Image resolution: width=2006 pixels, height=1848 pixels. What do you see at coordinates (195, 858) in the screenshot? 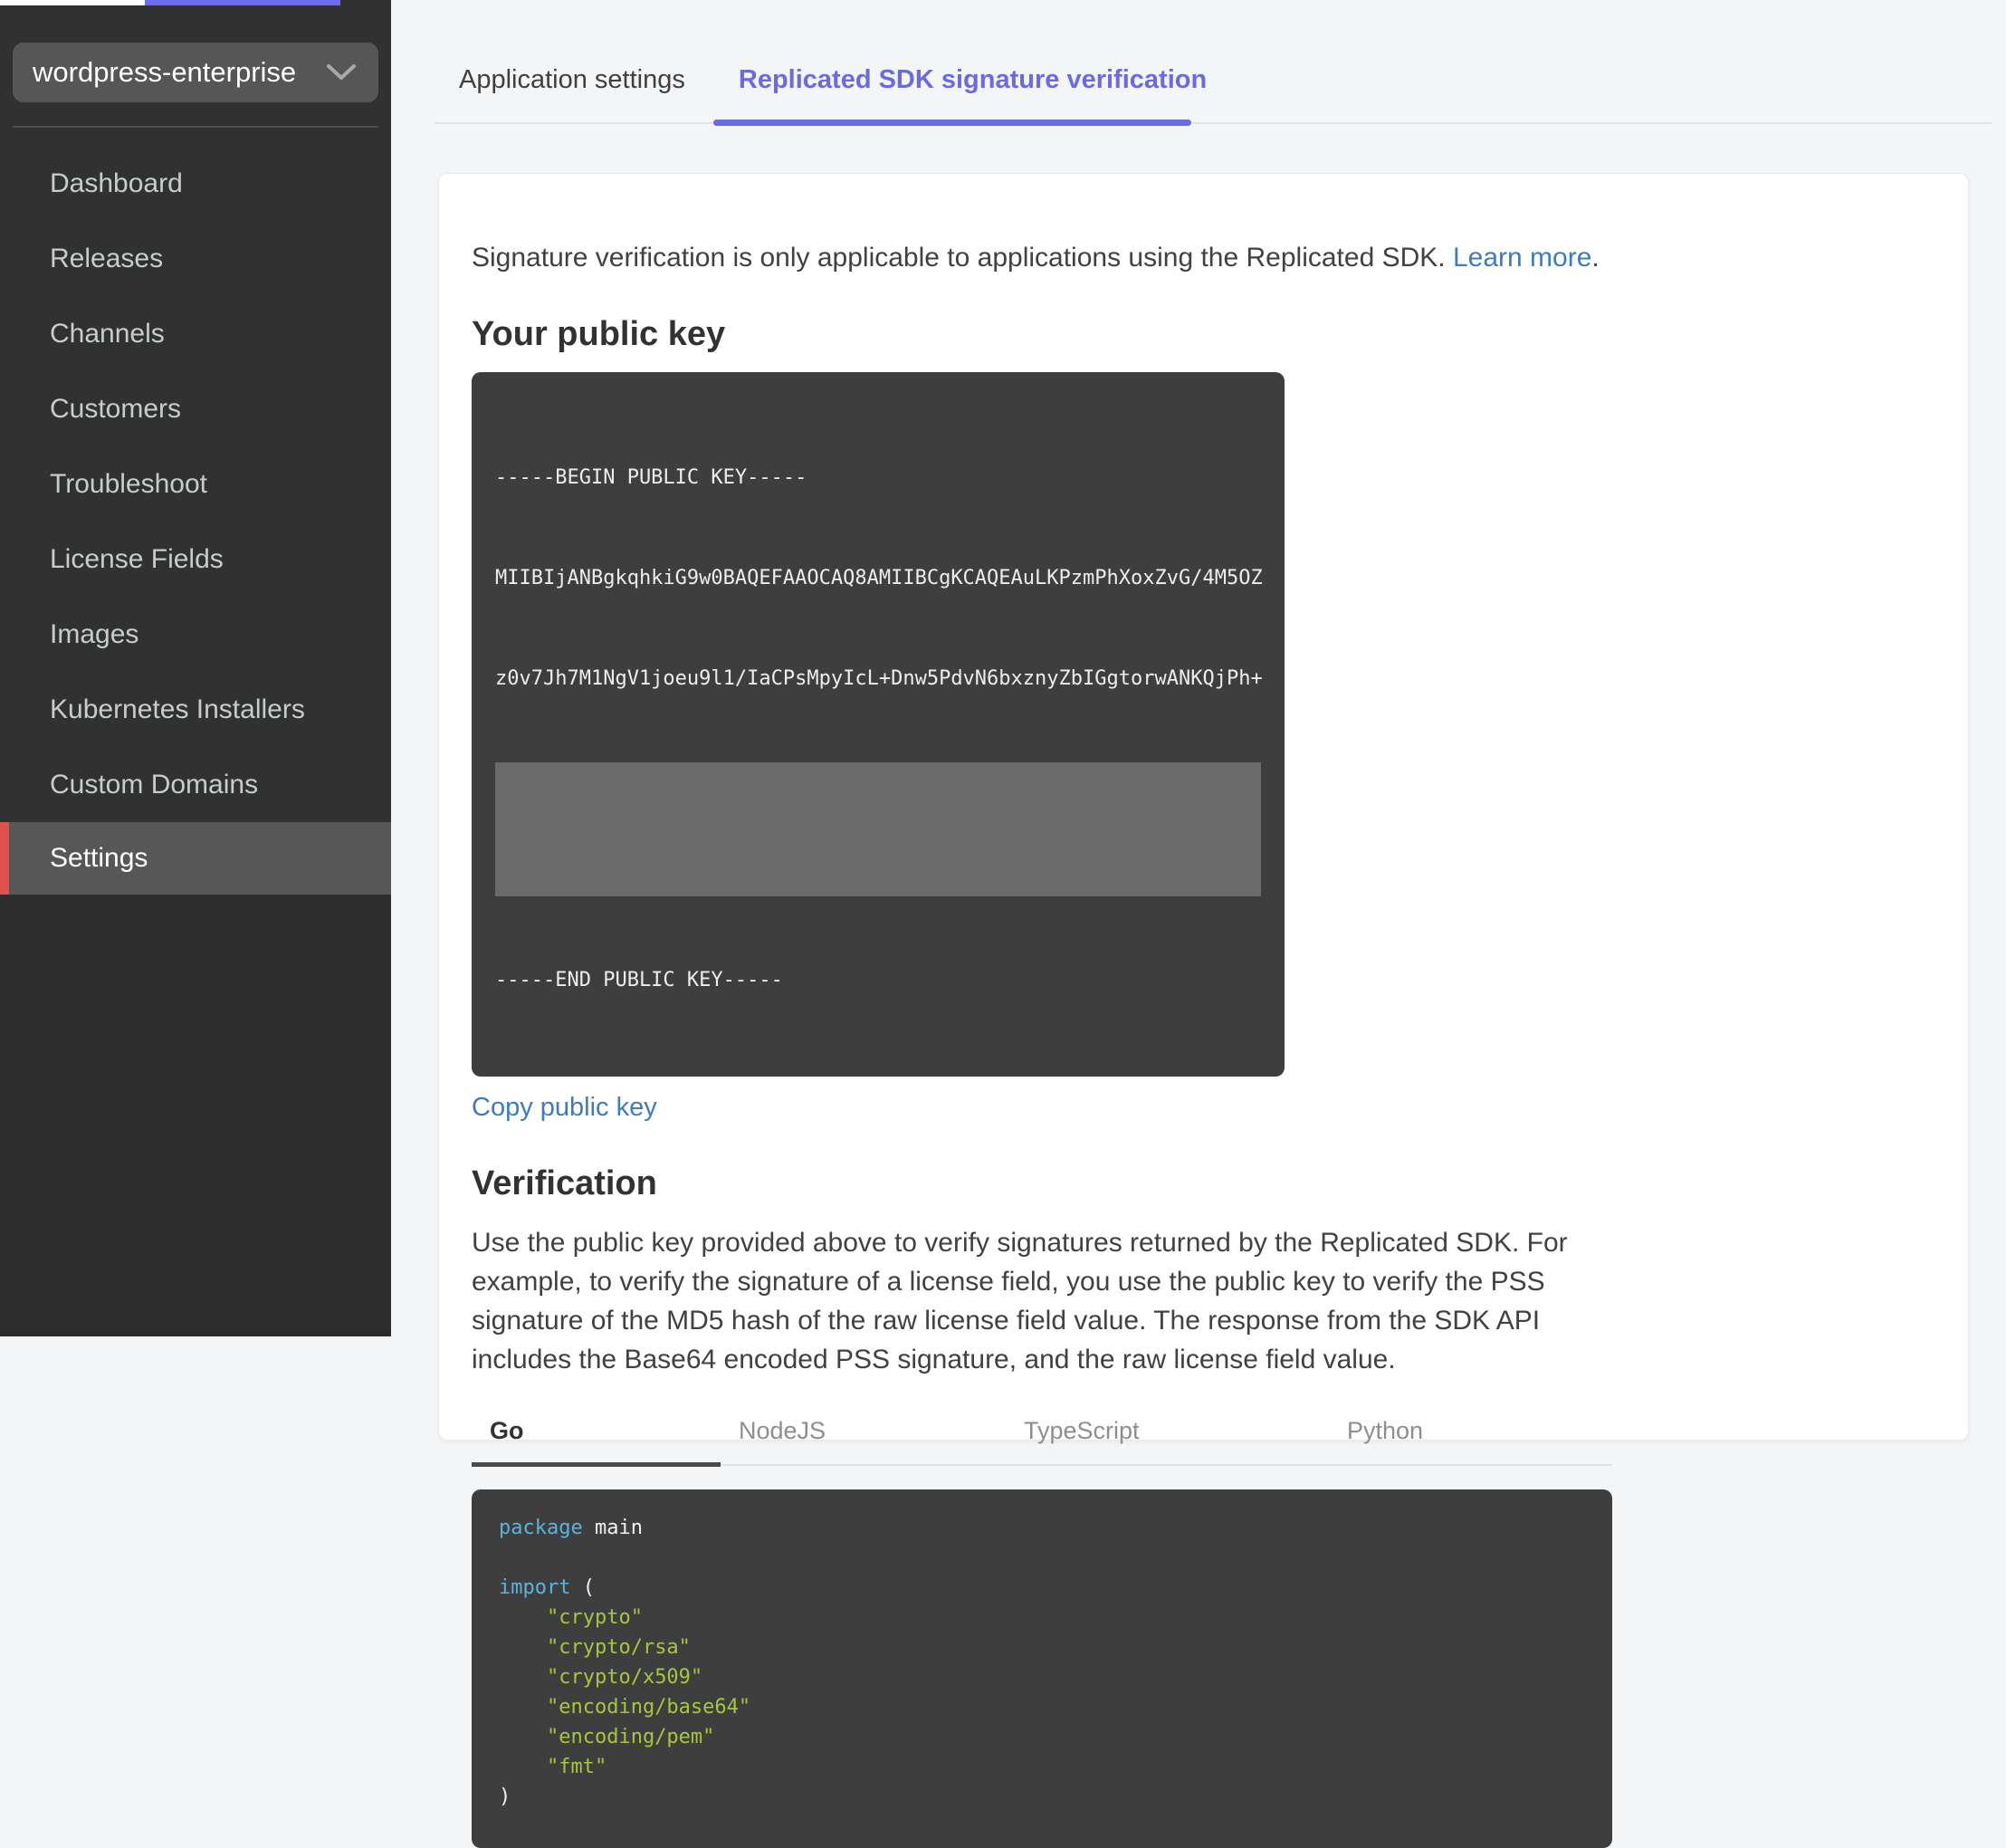
I see `sidebar-item-settings: Settings` at bounding box center [195, 858].